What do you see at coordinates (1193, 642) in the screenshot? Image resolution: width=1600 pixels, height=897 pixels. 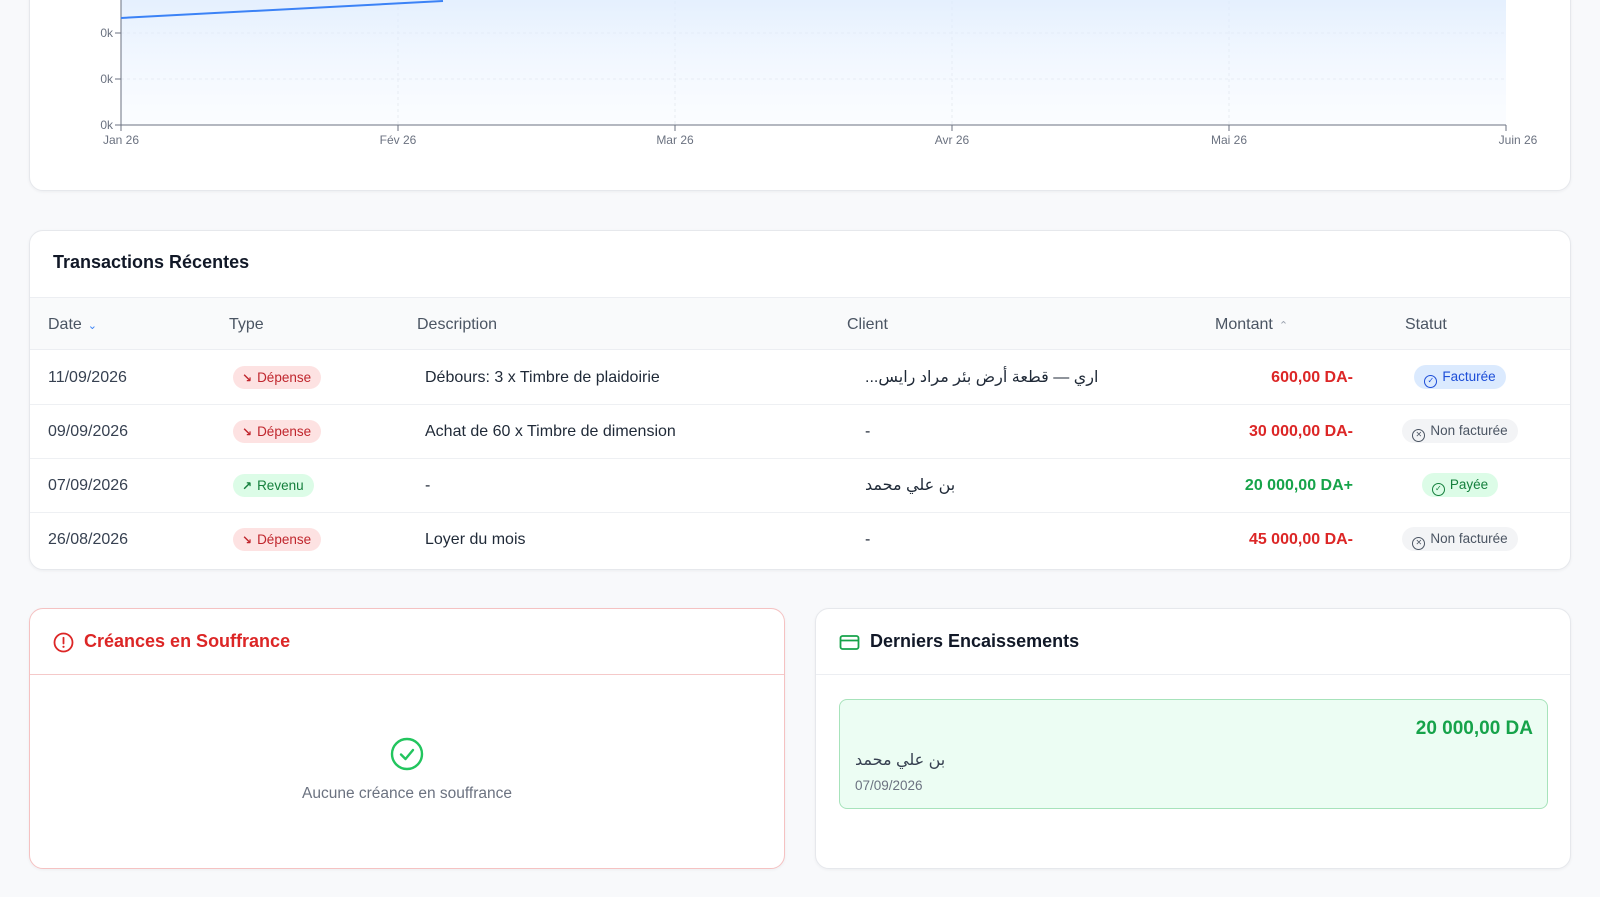 I see `encaissements-header: Derniers Encaissements` at bounding box center [1193, 642].